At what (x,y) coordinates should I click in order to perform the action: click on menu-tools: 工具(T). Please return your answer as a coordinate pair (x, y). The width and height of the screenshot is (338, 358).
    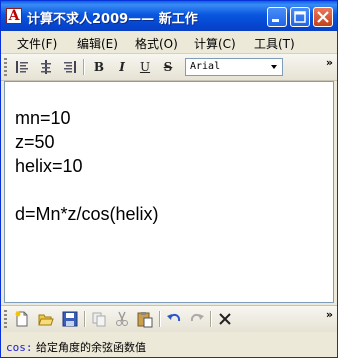
    Looking at the image, I should click on (274, 43).